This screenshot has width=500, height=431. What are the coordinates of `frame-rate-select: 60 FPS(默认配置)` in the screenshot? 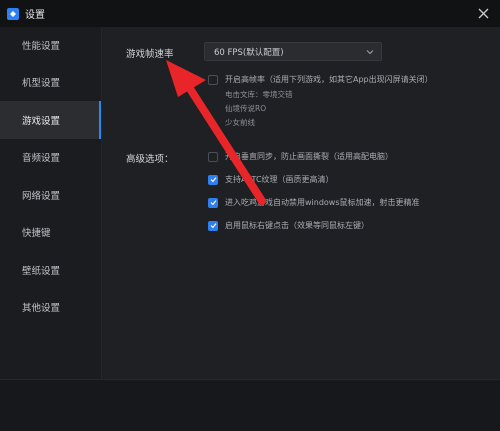 It's located at (293, 51).